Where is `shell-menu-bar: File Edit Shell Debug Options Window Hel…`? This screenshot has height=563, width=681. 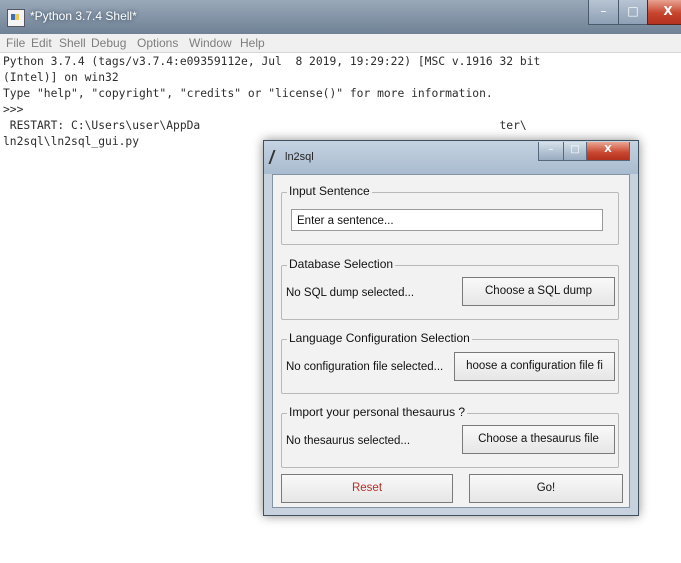 shell-menu-bar: File Edit Shell Debug Options Window Hel… is located at coordinates (340, 43).